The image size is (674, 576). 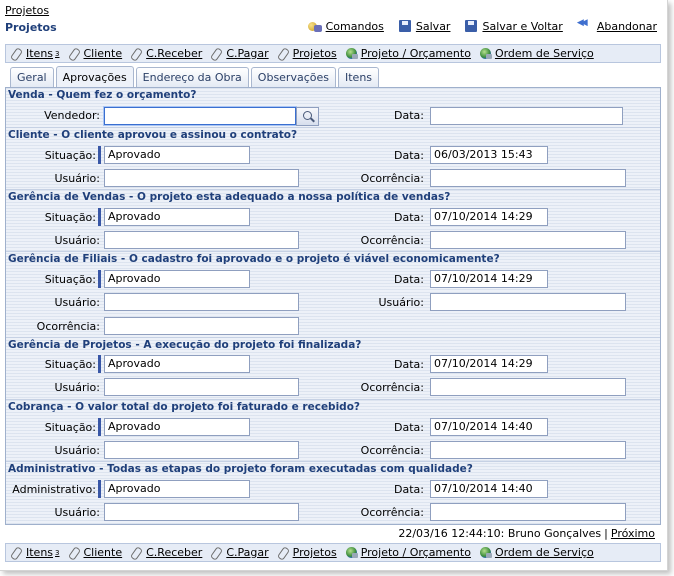 What do you see at coordinates (174, 552) in the screenshot?
I see `link-creceber-label: C.Receber` at bounding box center [174, 552].